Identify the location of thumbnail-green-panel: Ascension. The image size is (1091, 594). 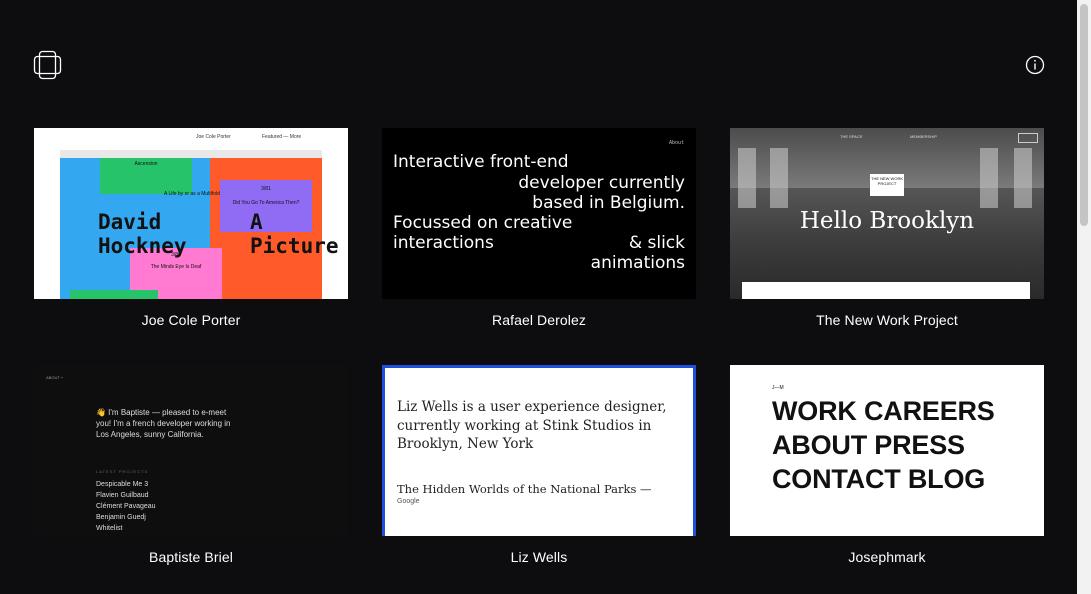
(146, 176).